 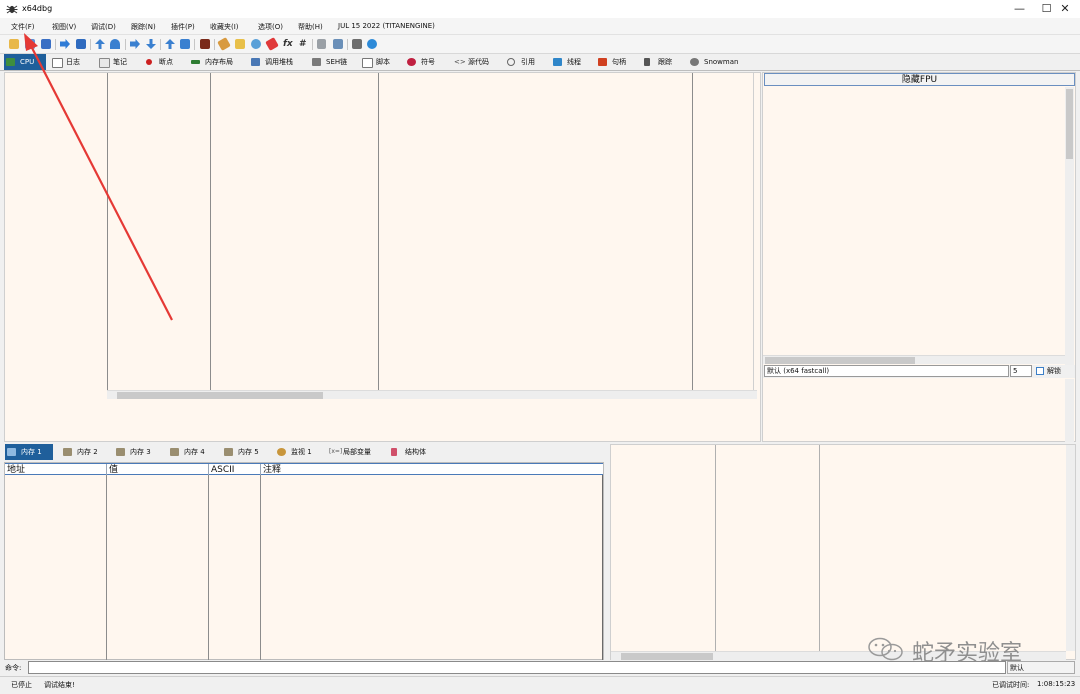 I want to click on minimize-button: —, so click(x=1019, y=9).